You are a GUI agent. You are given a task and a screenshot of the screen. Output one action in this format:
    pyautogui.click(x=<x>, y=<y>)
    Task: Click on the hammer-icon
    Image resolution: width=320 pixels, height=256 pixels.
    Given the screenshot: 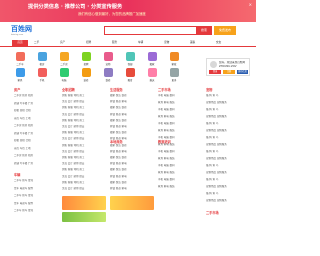 What is the action you would take?
    pyautogui.click(x=86, y=72)
    